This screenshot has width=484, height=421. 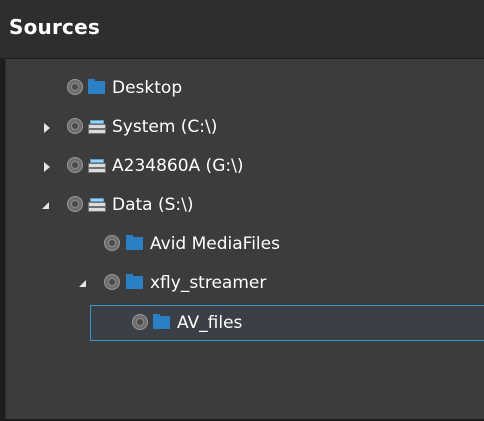 I want to click on tree-item-av-files: AV_files, so click(x=245, y=324).